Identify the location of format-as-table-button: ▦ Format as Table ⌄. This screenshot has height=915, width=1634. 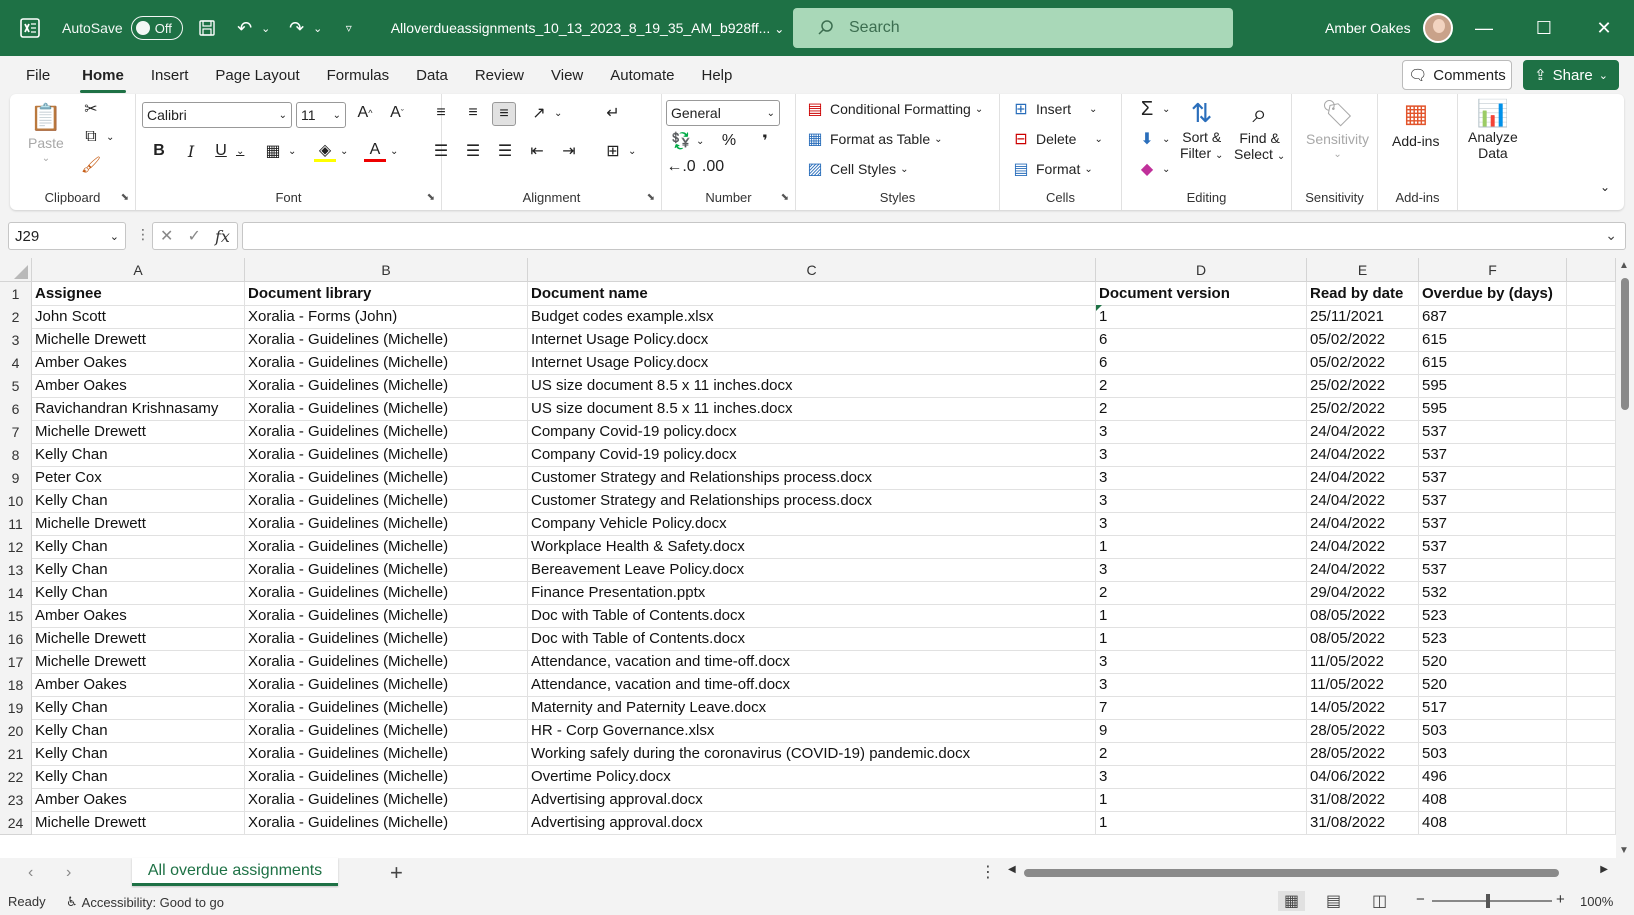
(873, 139).